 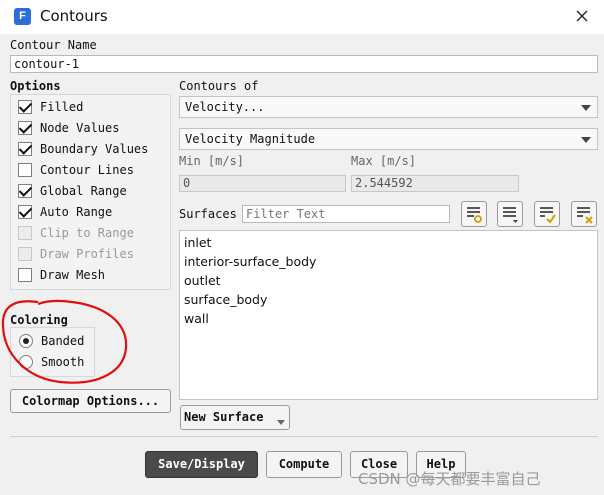 I want to click on deselect-all-button, so click(x=584, y=214).